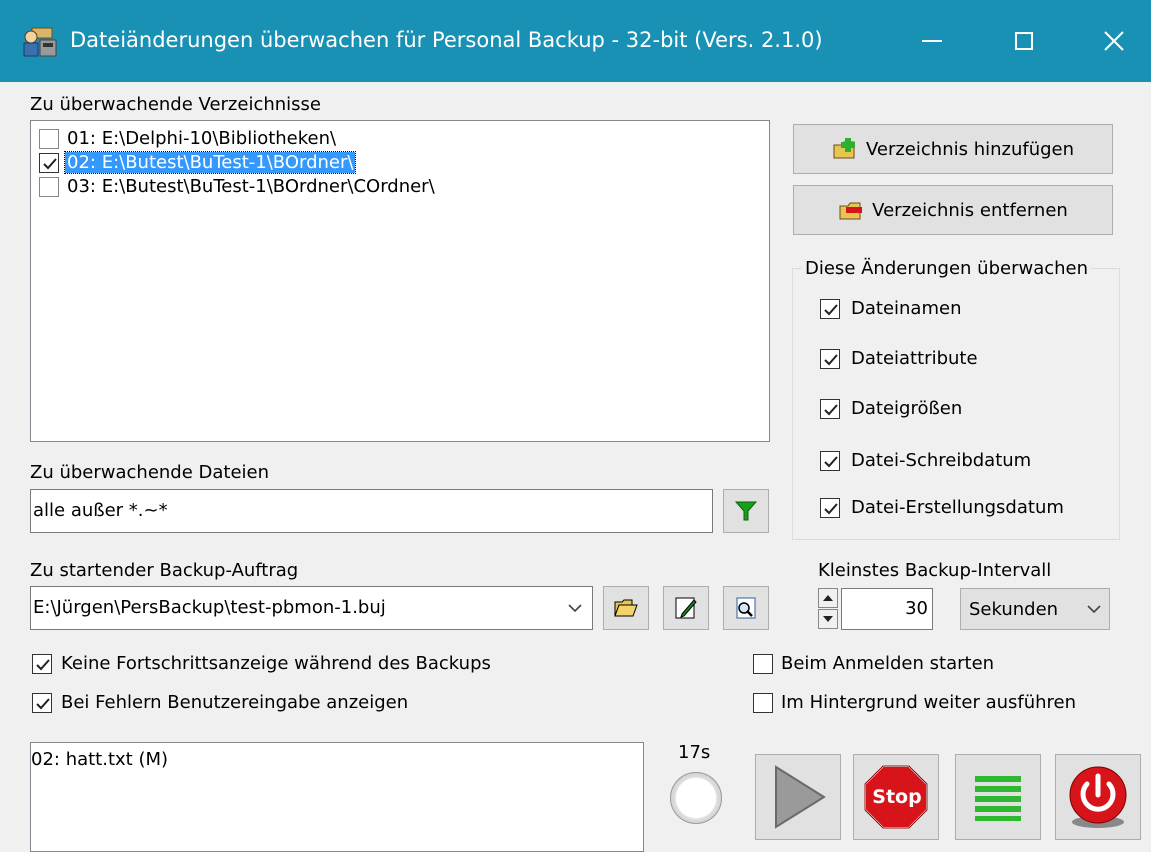 The width and height of the screenshot is (1151, 852). What do you see at coordinates (209, 607) in the screenshot?
I see `job-combobox-value: E:\Jürgen\PersBackup\test-pbmon-1.buj` at bounding box center [209, 607].